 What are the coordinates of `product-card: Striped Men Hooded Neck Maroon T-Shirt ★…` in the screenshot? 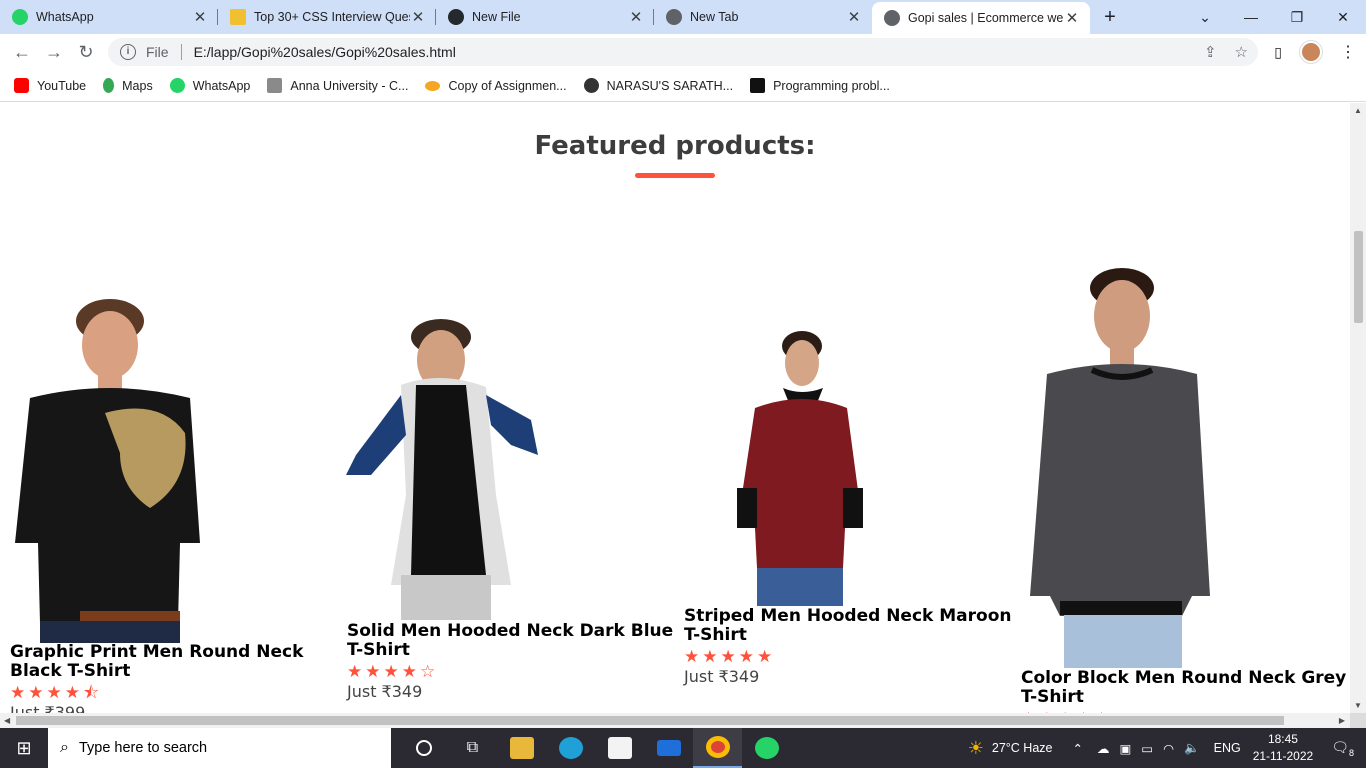 It's located at (849, 647).